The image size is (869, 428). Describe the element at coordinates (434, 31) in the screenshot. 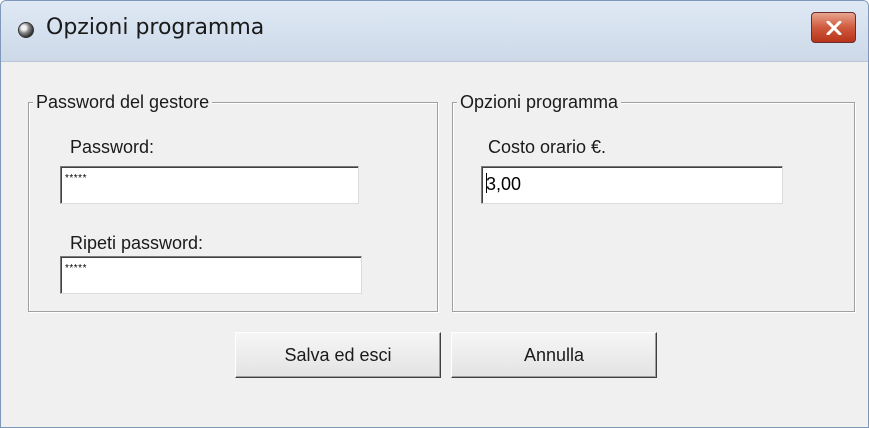

I see `title-bar: Opzioni programma` at that location.